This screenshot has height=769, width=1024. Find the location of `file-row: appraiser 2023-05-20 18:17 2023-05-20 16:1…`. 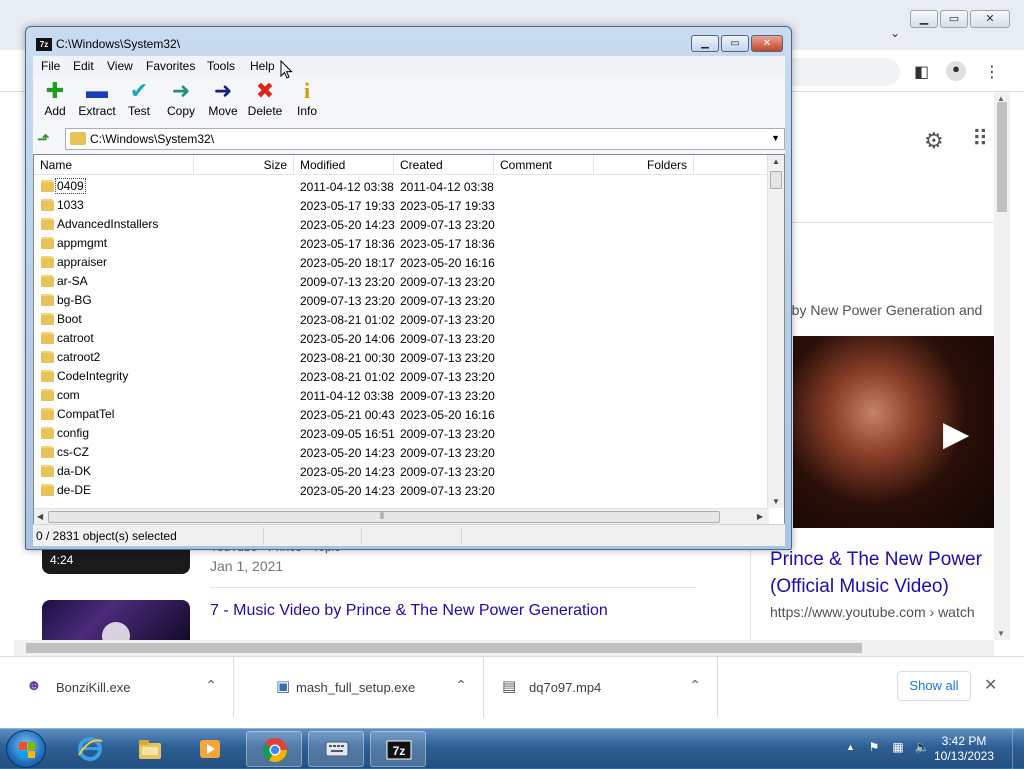

file-row: appraiser 2023-05-20 18:17 2023-05-20 16:1… is located at coordinates (401, 262).